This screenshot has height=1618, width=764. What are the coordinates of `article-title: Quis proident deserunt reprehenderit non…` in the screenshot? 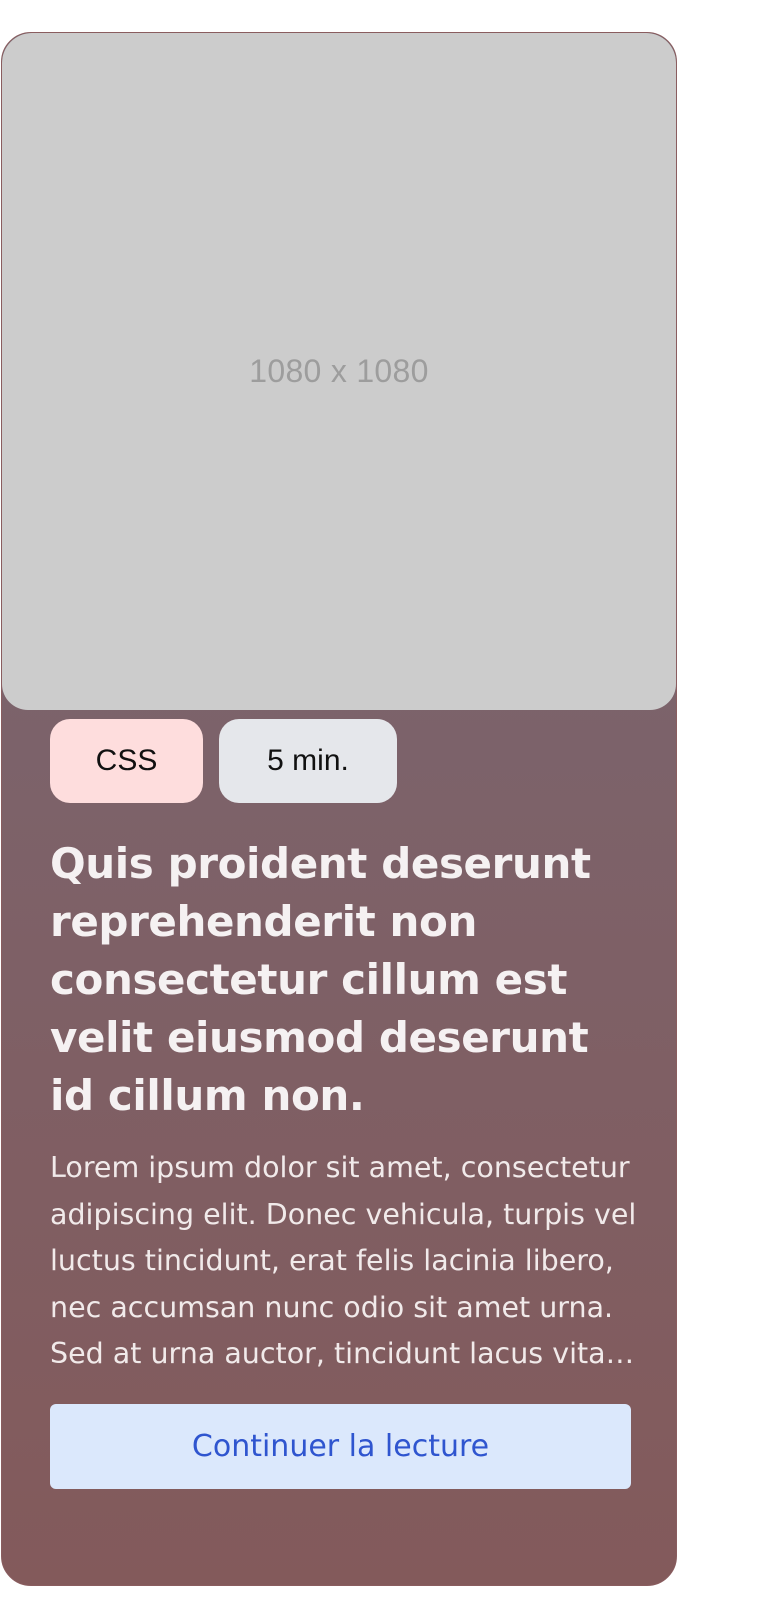 It's located at (320, 979).